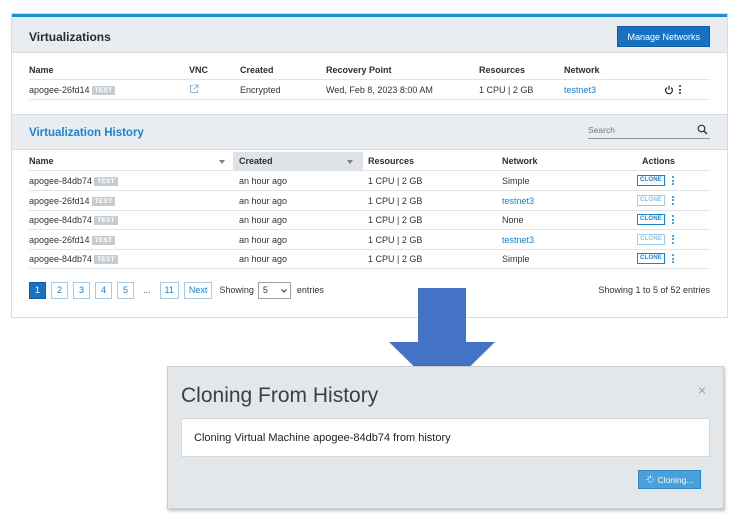  What do you see at coordinates (274, 290) in the screenshot?
I see `page-size-select: 5` at bounding box center [274, 290].